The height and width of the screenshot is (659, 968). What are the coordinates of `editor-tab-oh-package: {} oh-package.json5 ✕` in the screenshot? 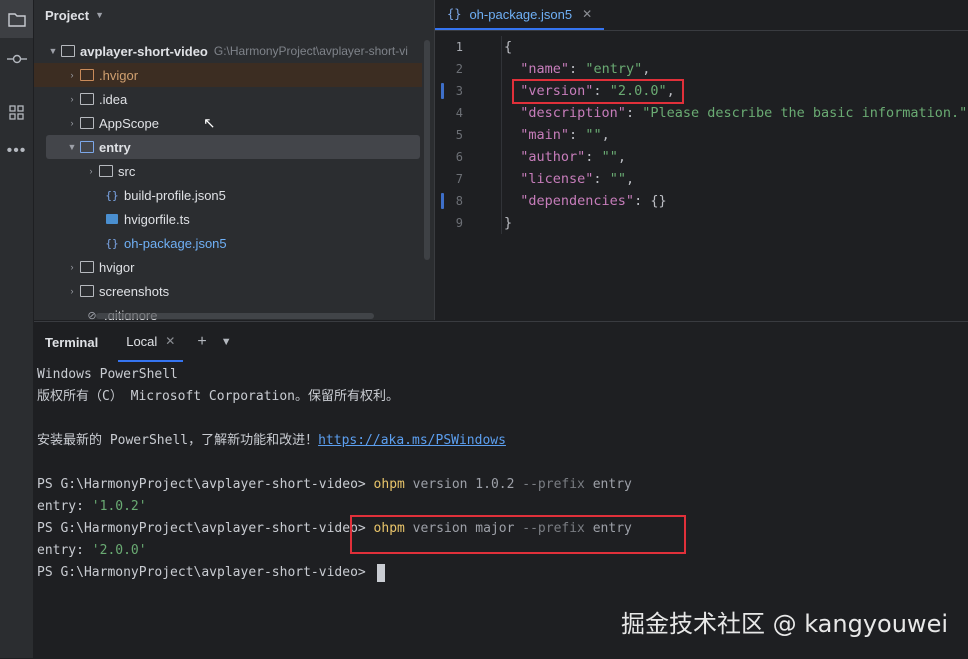 It's located at (520, 15).